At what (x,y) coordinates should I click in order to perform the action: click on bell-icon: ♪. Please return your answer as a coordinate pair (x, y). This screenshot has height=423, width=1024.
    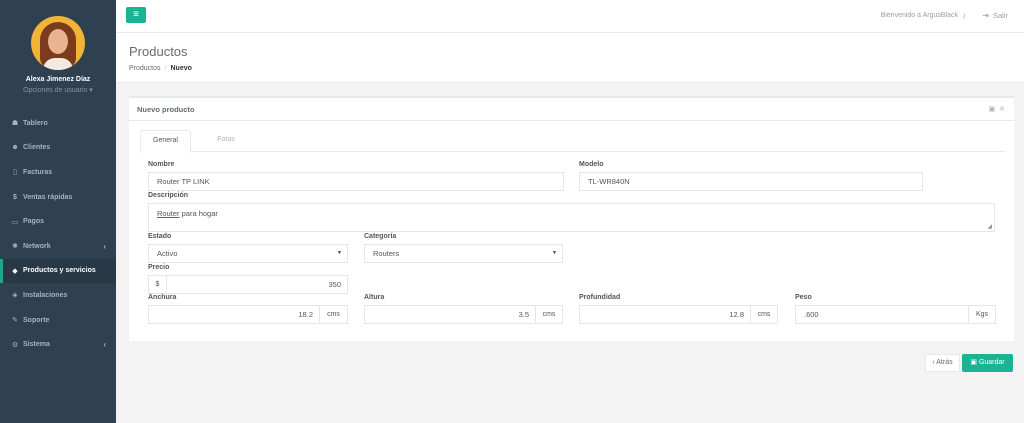
    Looking at the image, I should click on (964, 15).